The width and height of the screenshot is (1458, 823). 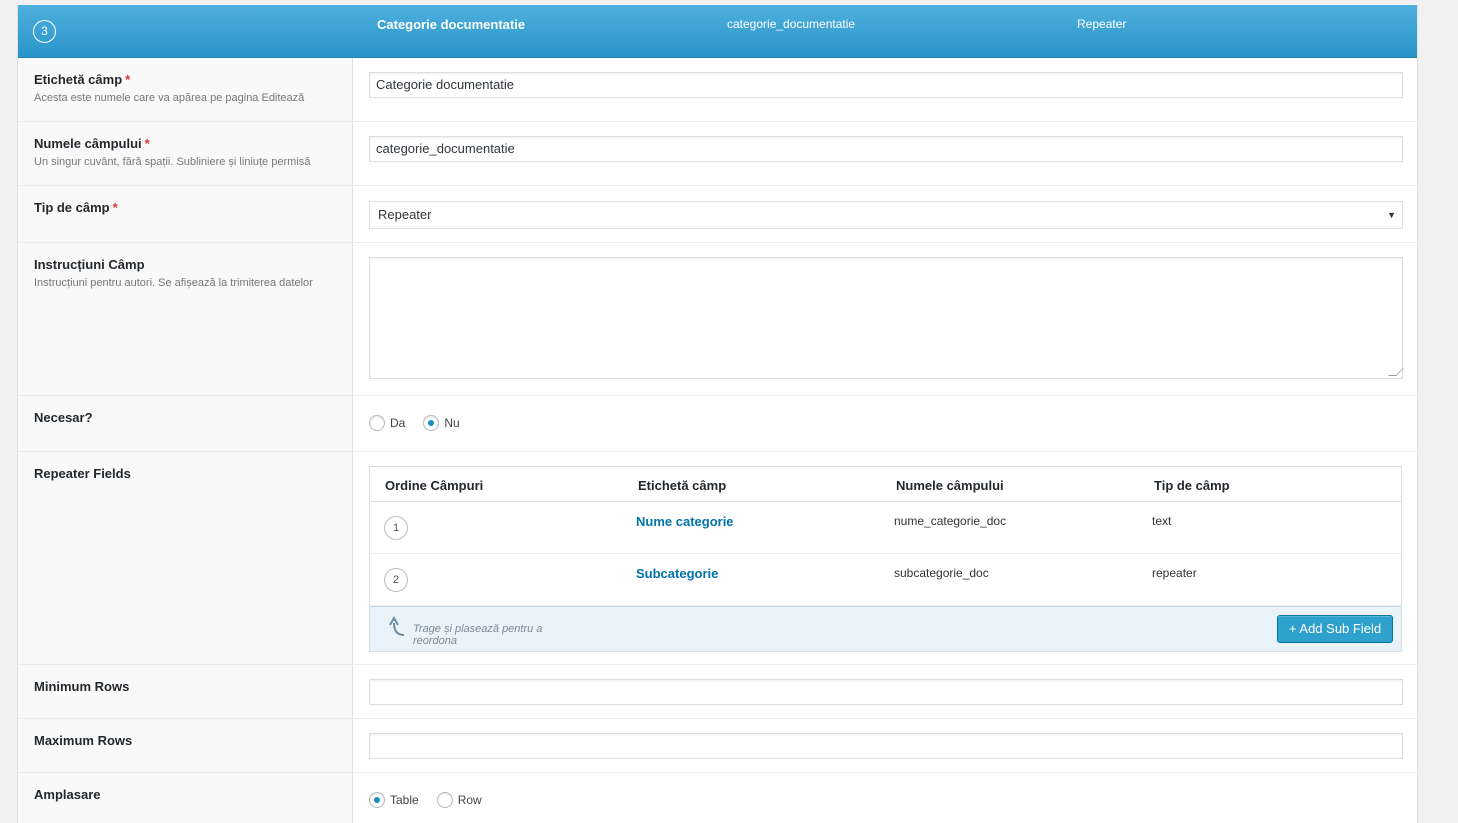 I want to click on row-label-cell: Maximum Rows, so click(x=185, y=745).